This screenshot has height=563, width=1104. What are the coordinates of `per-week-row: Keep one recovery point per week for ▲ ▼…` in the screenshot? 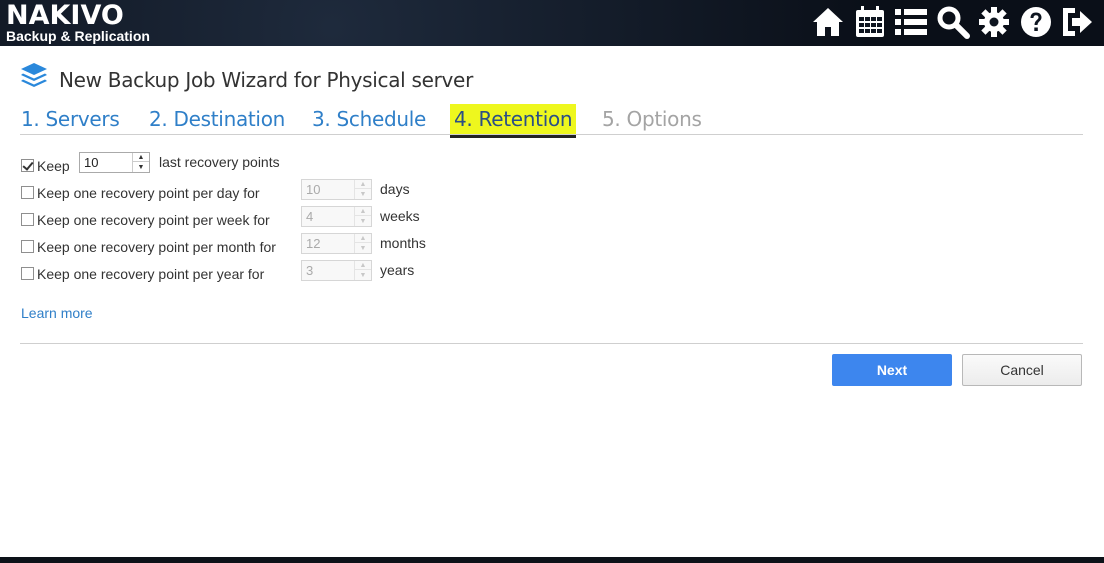 It's located at (321, 218).